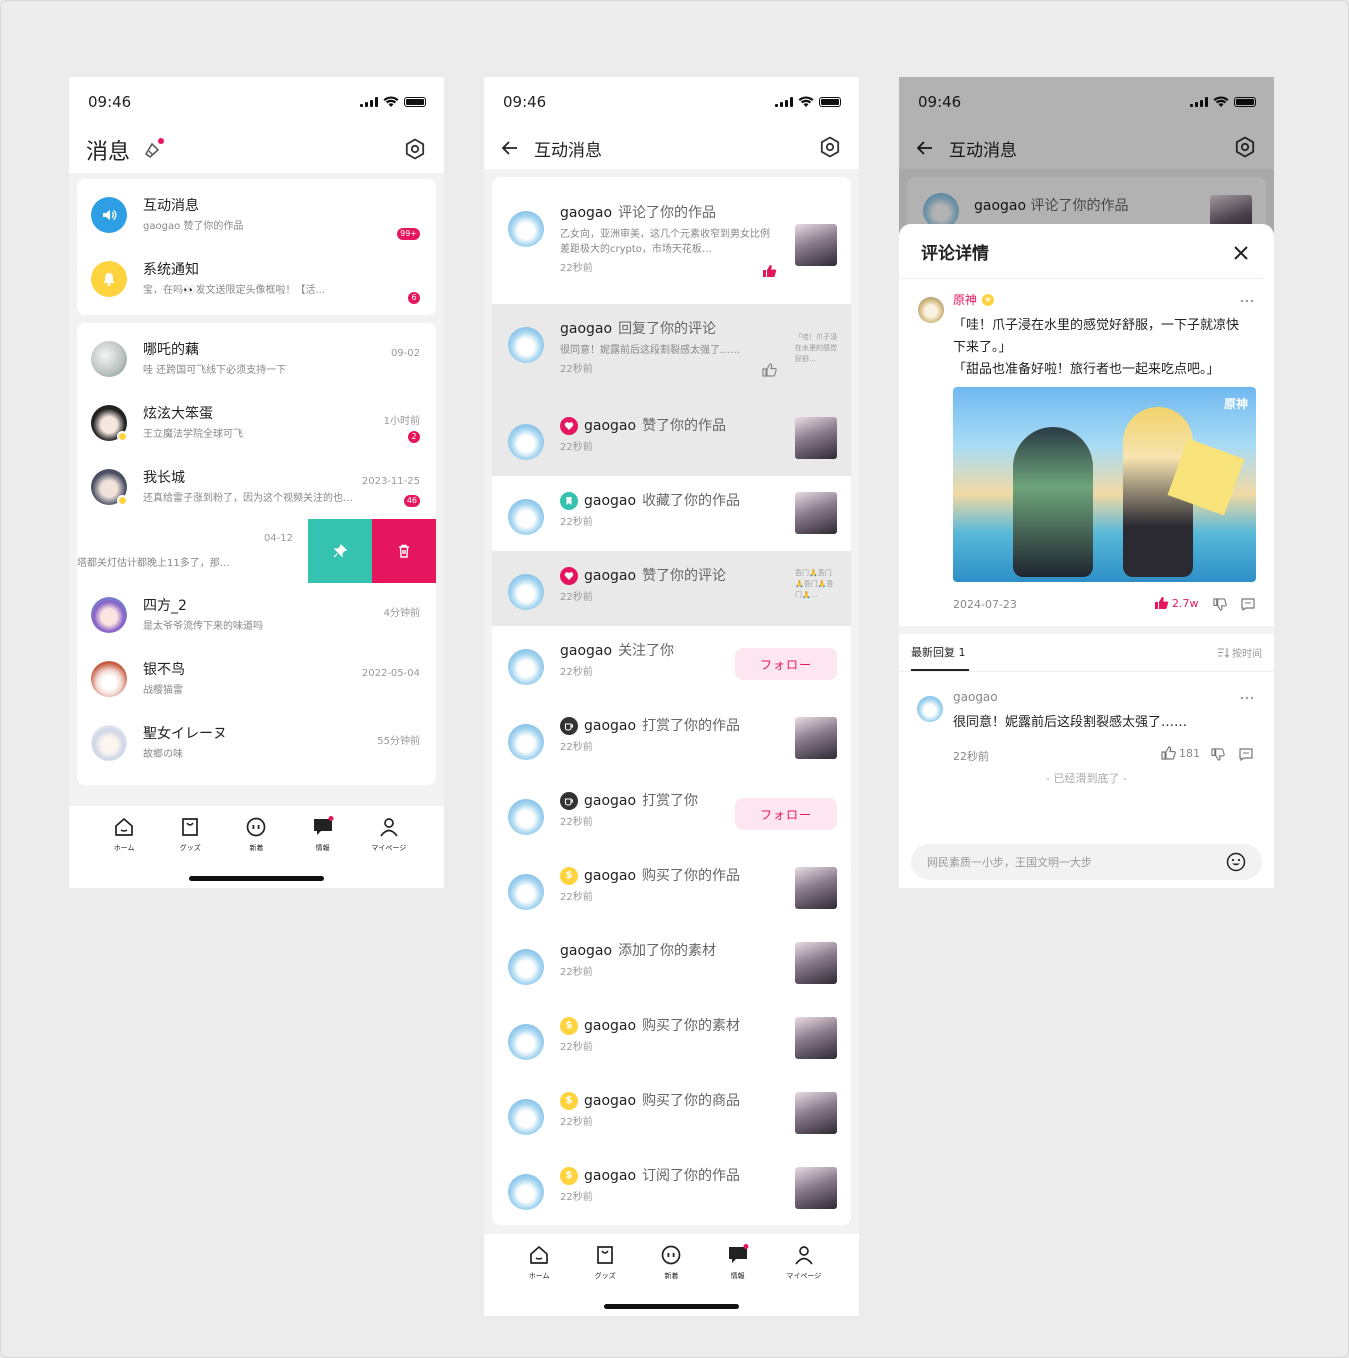 The width and height of the screenshot is (1349, 1358). I want to click on action-text: 关注了你, so click(646, 651).